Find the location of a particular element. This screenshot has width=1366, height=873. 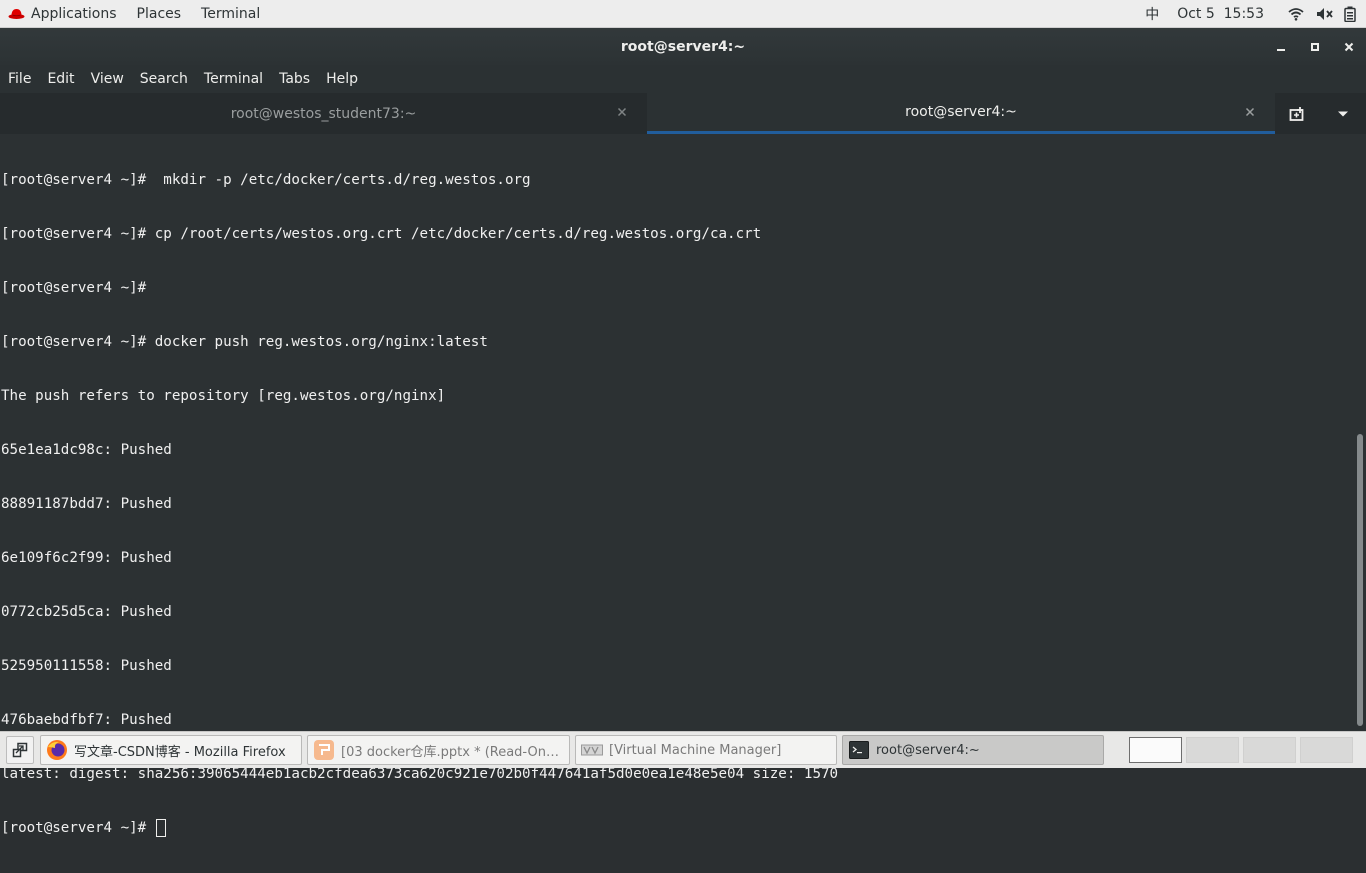

terminal-line: 0772cb25d5ca: Pushed is located at coordinates (86, 612).